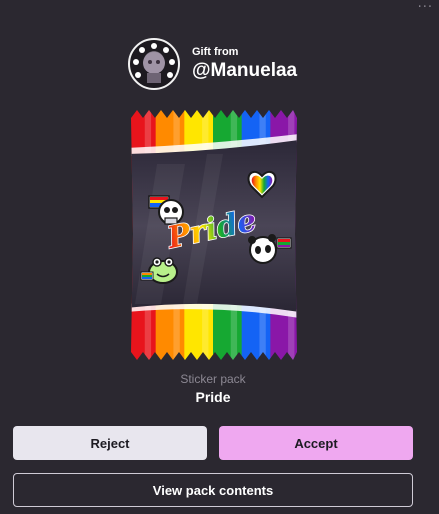  What do you see at coordinates (215, 52) in the screenshot?
I see `gift-from-label: Gift from` at bounding box center [215, 52].